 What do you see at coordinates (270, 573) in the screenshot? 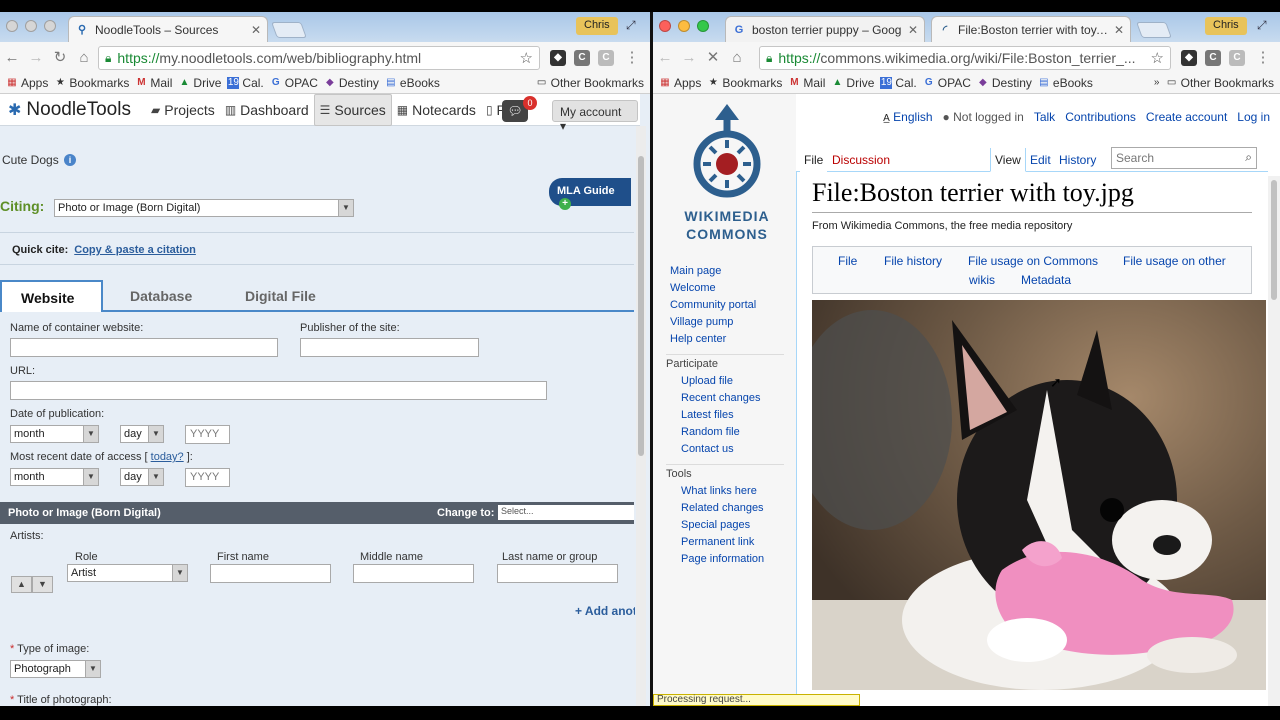
I see `first-name-input` at bounding box center [270, 573].